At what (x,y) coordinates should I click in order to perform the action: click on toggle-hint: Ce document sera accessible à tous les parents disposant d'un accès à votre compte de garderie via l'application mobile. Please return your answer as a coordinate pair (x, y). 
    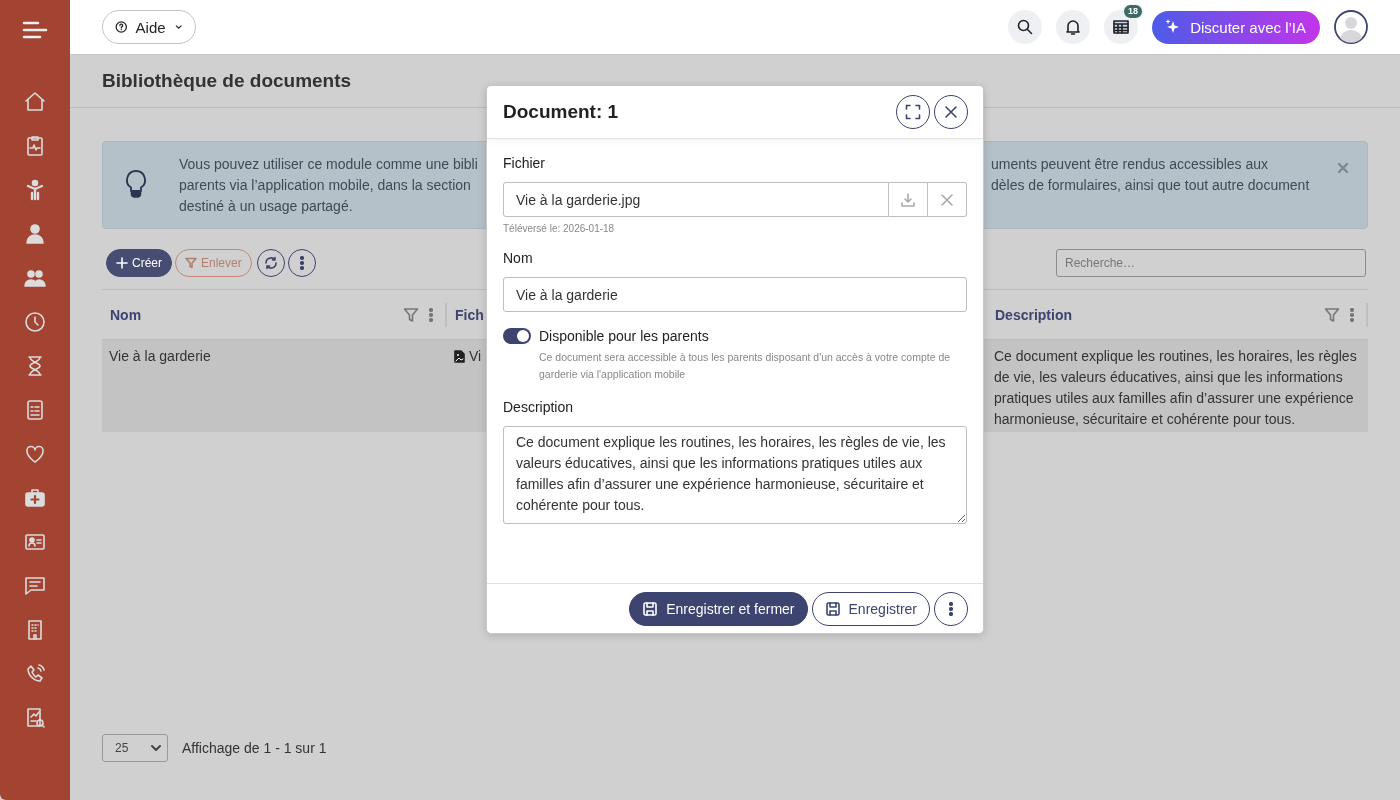
    Looking at the image, I should click on (745, 366).